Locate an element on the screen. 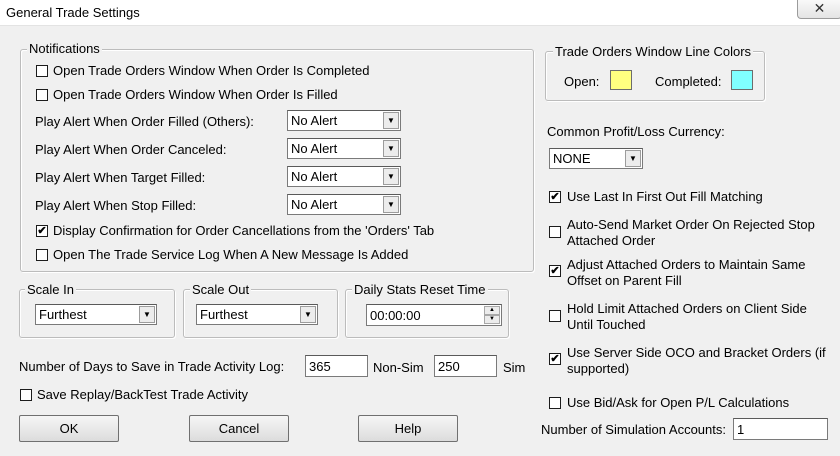 The width and height of the screenshot is (840, 456). alert-stop-filled-select: No Alert ▼ is located at coordinates (344, 204).